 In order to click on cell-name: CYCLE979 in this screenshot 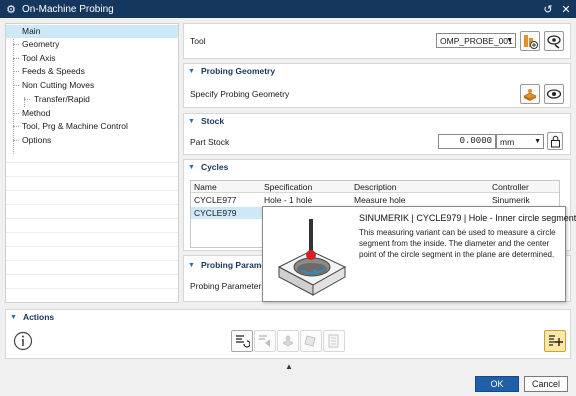, I will do `click(215, 213)`.